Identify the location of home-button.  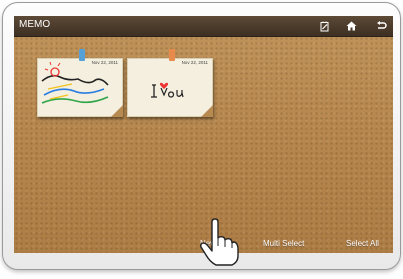
(351, 26).